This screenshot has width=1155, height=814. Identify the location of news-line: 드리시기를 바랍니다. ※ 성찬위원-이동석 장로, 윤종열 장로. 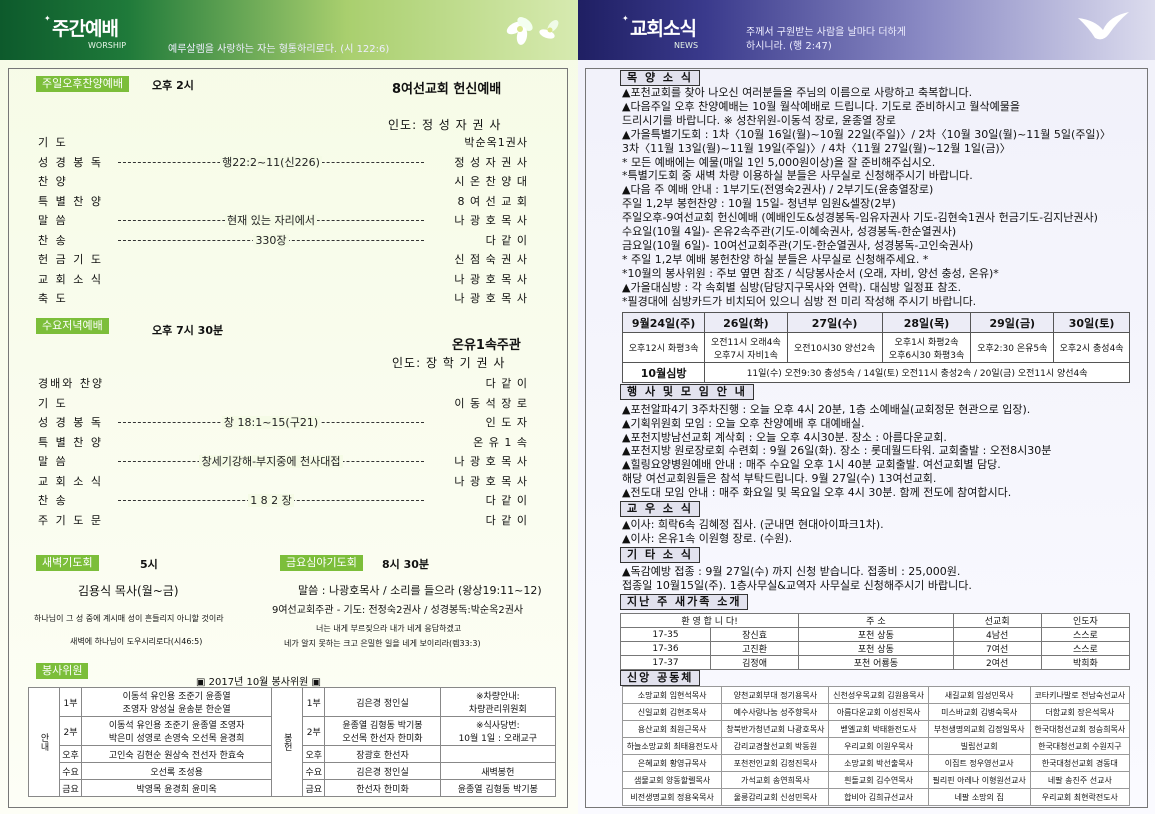
(759, 120).